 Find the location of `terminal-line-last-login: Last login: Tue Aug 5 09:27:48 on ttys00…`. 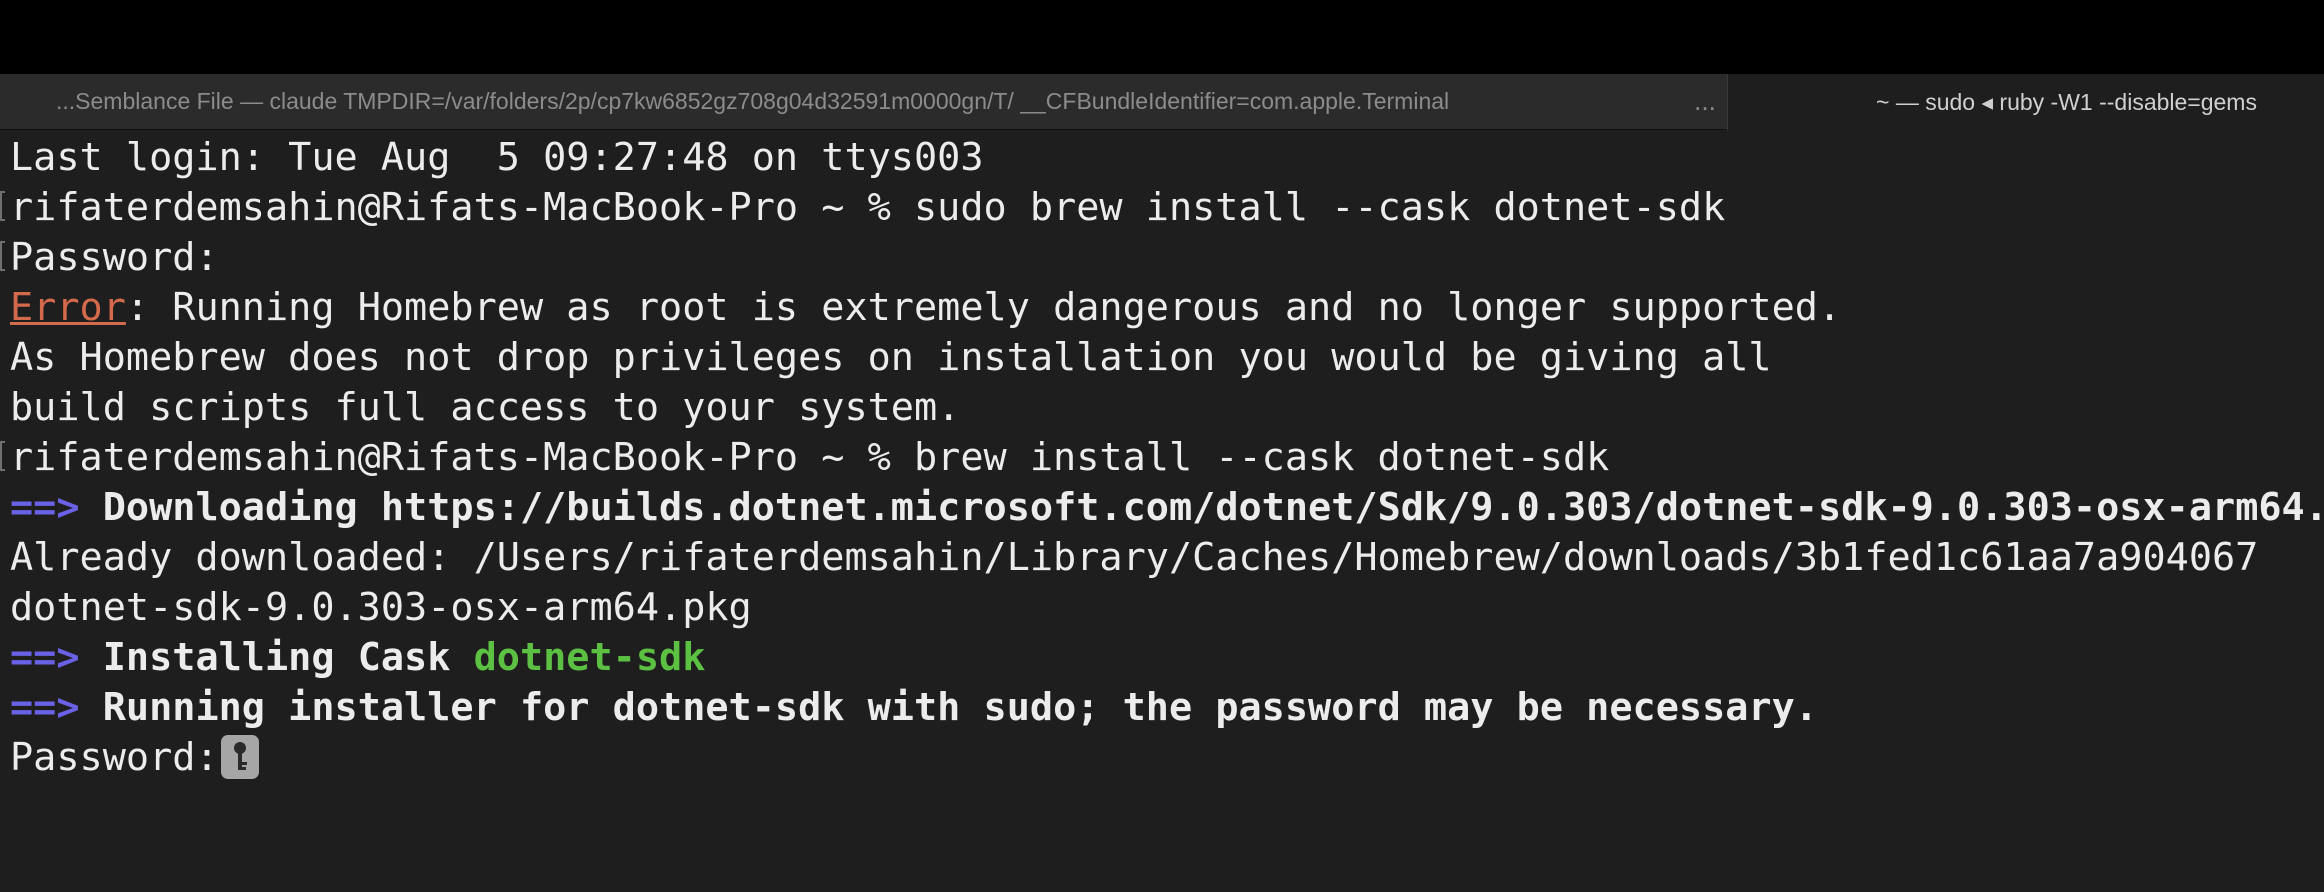

terminal-line-last-login: Last login: Tue Aug 5 09:27:48 on ttys00… is located at coordinates (497, 157).